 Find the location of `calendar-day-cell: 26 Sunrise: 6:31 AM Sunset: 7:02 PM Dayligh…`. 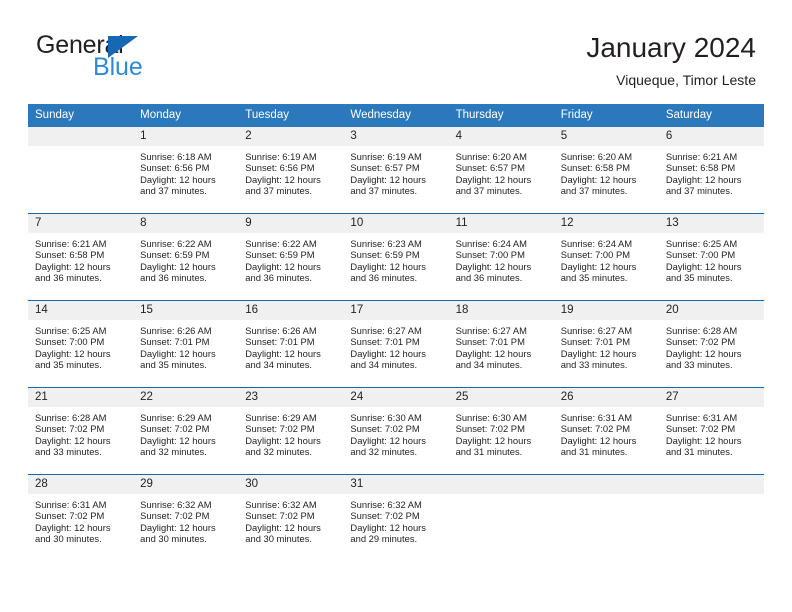

calendar-day-cell: 26 Sunrise: 6:31 AM Sunset: 7:02 PM Dayligh… is located at coordinates (606, 430).